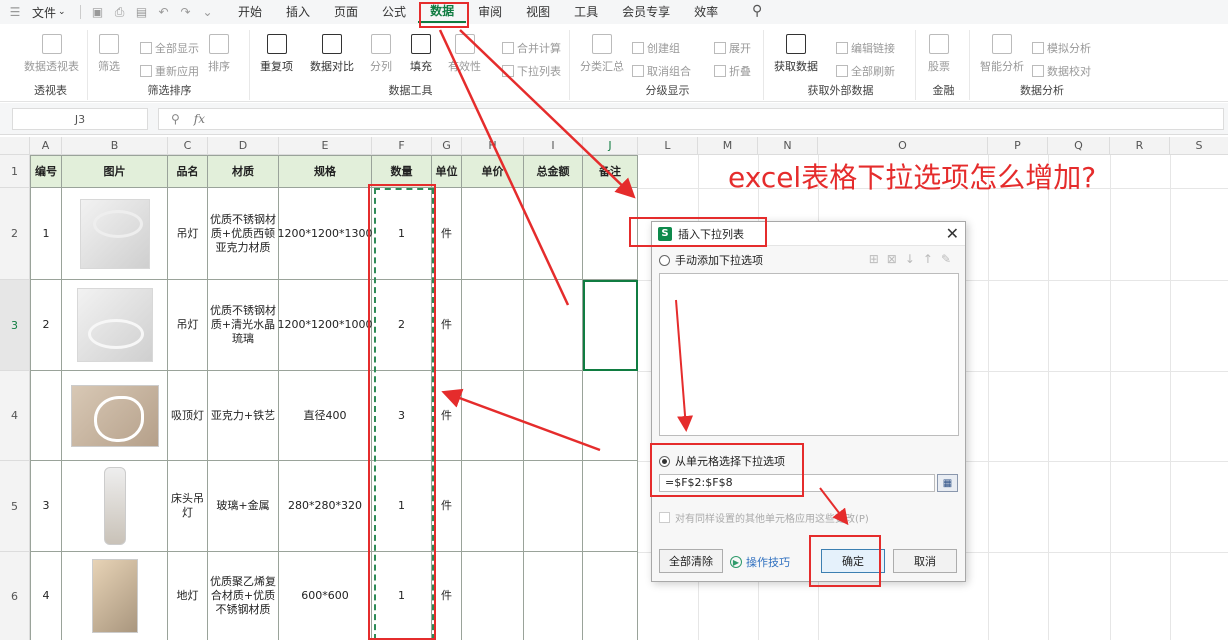 The image size is (1228, 640). Describe the element at coordinates (219, 54) in the screenshot. I see `sort-button: 排序` at that location.